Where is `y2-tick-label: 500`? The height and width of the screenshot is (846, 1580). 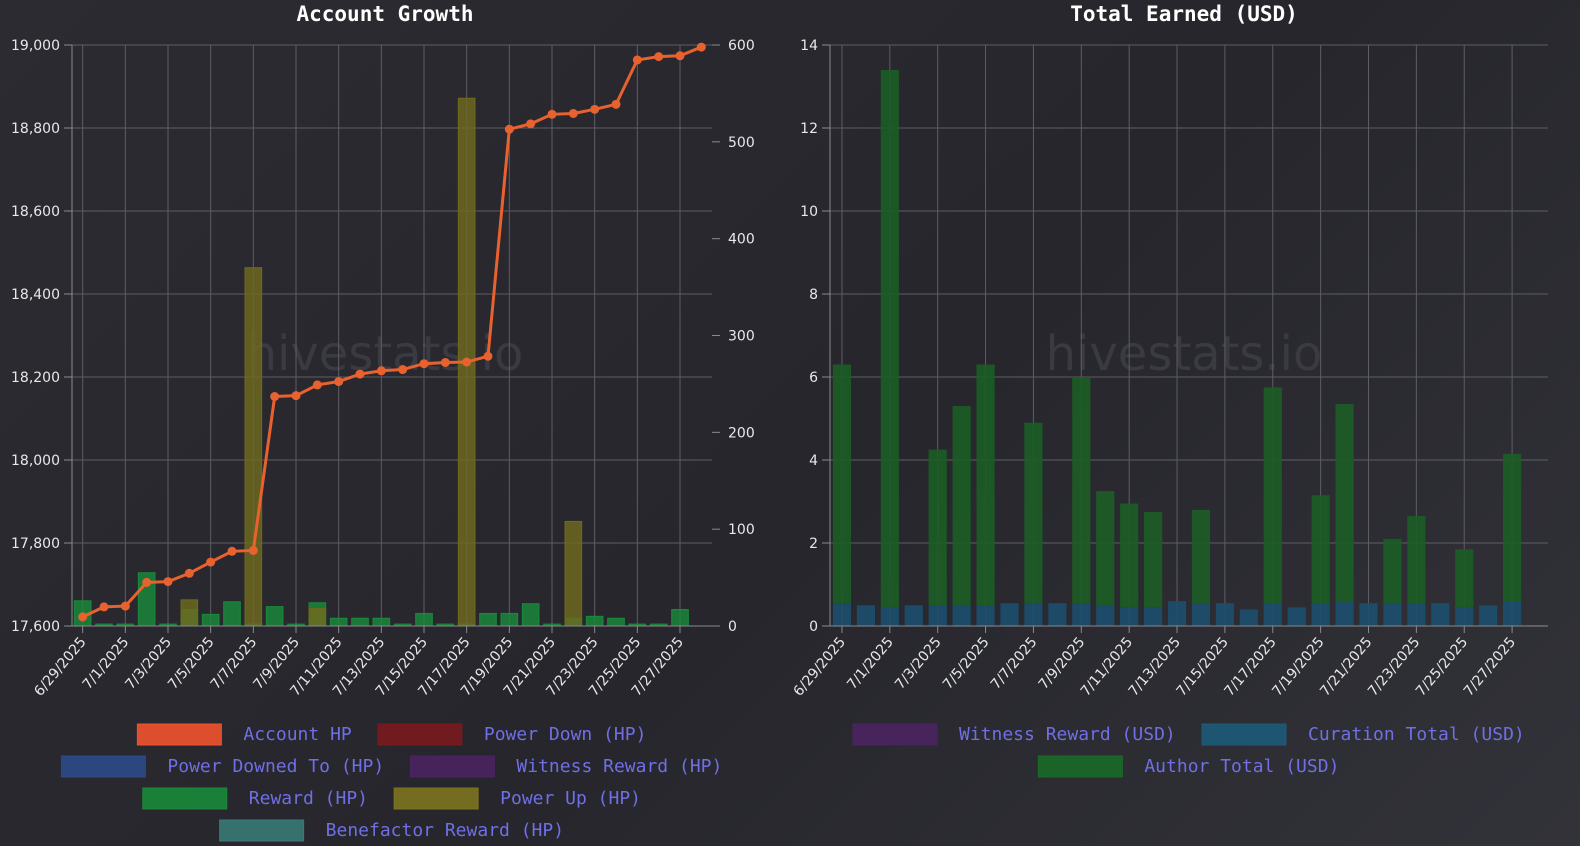 y2-tick-label: 500 is located at coordinates (741, 143).